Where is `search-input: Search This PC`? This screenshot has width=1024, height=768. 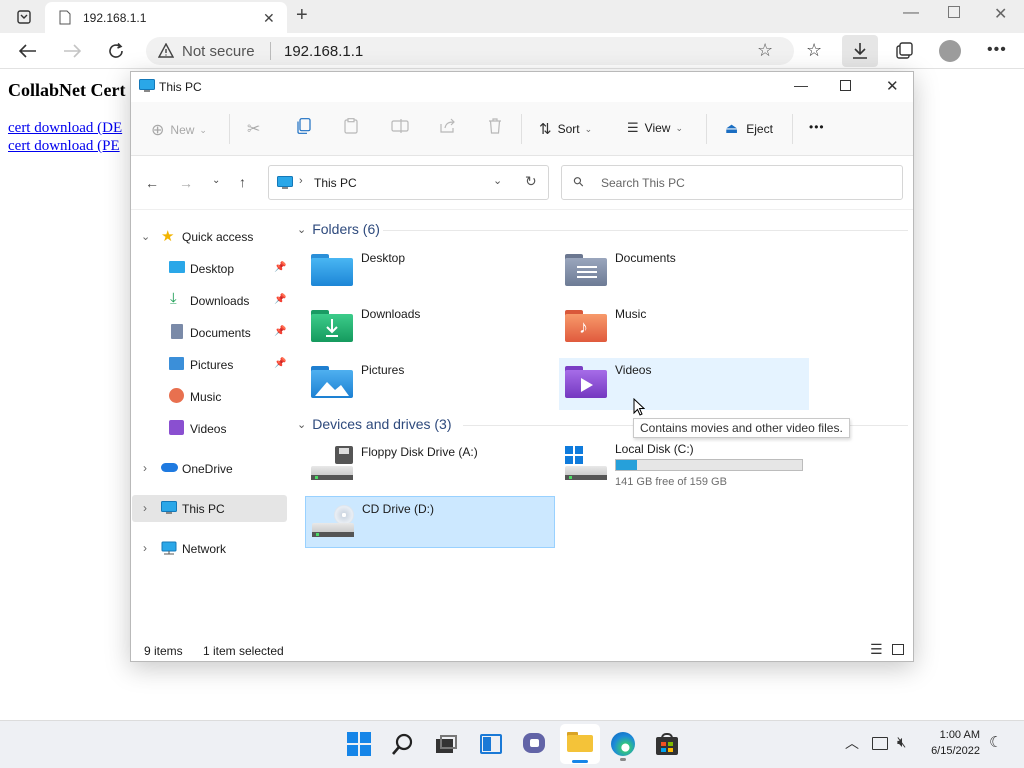
search-input: Search This PC is located at coordinates (643, 183).